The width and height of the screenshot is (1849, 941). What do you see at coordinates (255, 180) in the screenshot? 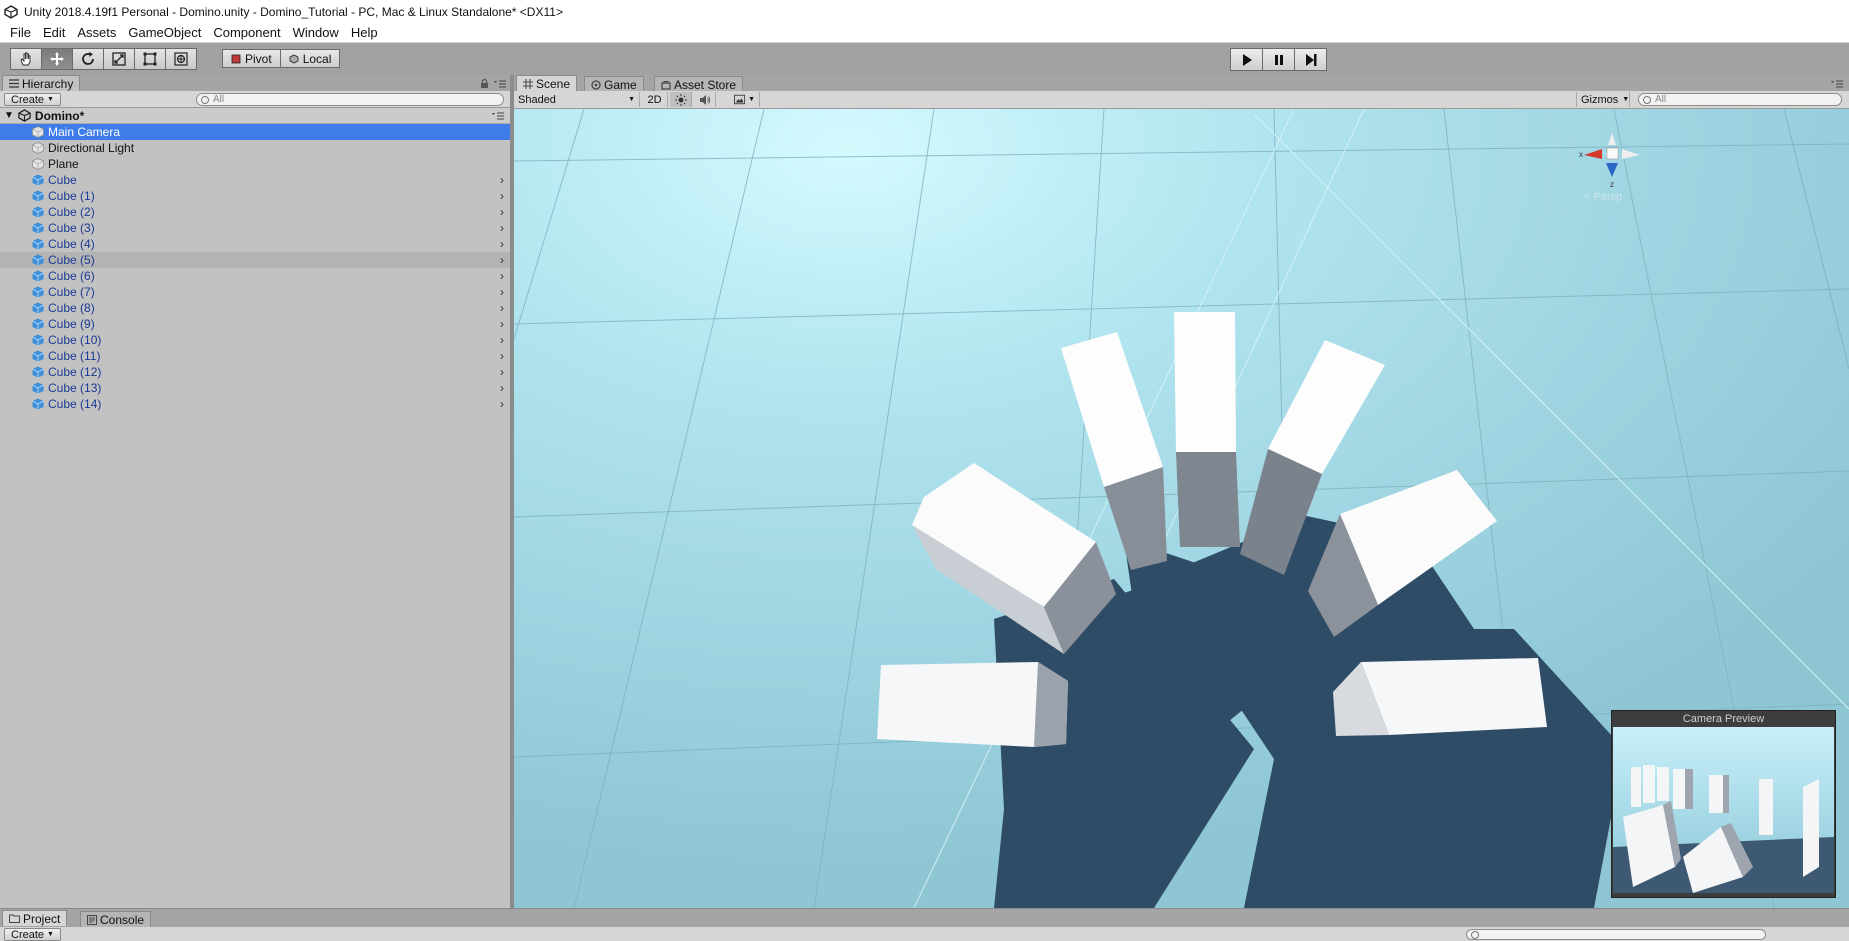
I see `hierarchy-item: Cube ›` at bounding box center [255, 180].